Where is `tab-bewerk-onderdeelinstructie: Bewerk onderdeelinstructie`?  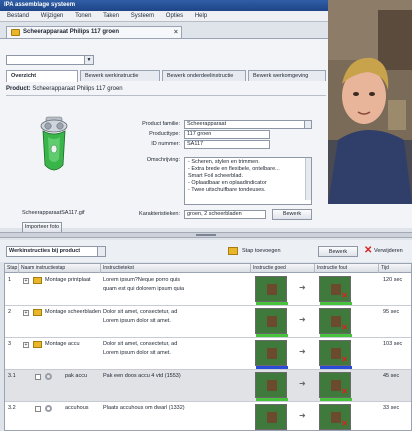
tab-bewerk-onderdeelinstructie: Bewerk onderdeelinstructie is located at coordinates (204, 75).